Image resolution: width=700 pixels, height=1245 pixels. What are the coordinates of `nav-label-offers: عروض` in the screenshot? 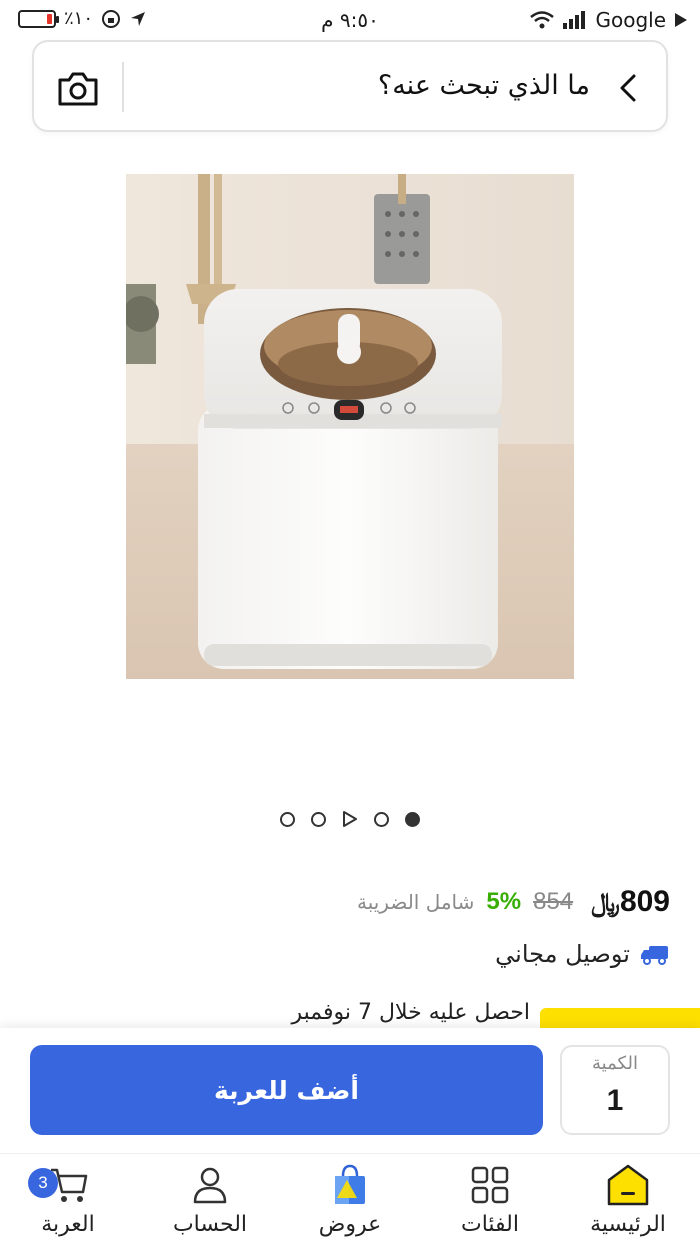 It's located at (350, 1224).